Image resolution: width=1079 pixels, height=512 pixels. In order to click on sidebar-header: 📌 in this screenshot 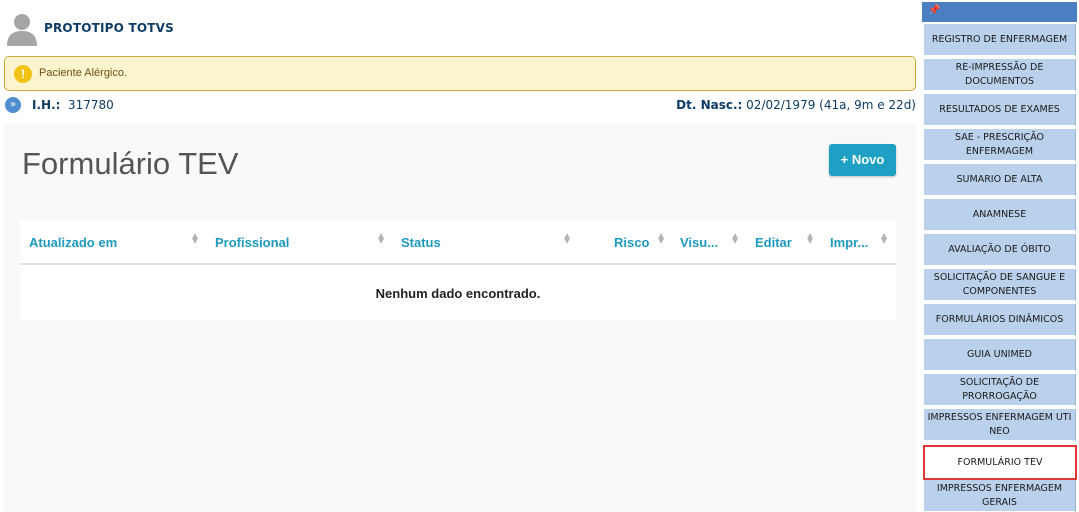, I will do `click(999, 12)`.